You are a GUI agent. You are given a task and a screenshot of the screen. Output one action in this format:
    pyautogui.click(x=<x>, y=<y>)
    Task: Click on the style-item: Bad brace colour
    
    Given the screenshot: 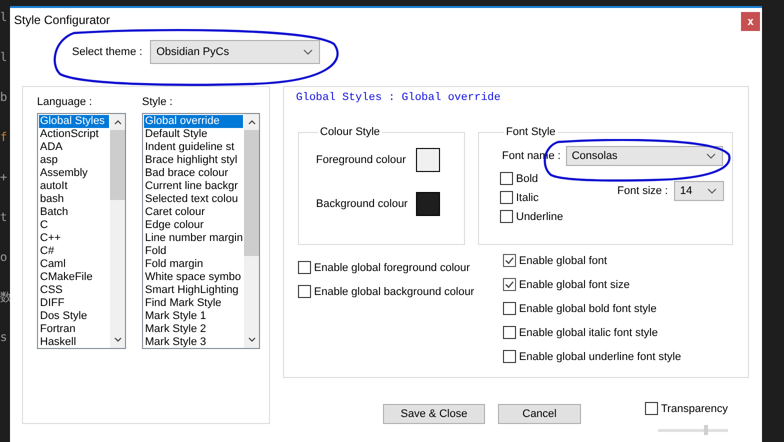 What is the action you would take?
    pyautogui.click(x=193, y=173)
    